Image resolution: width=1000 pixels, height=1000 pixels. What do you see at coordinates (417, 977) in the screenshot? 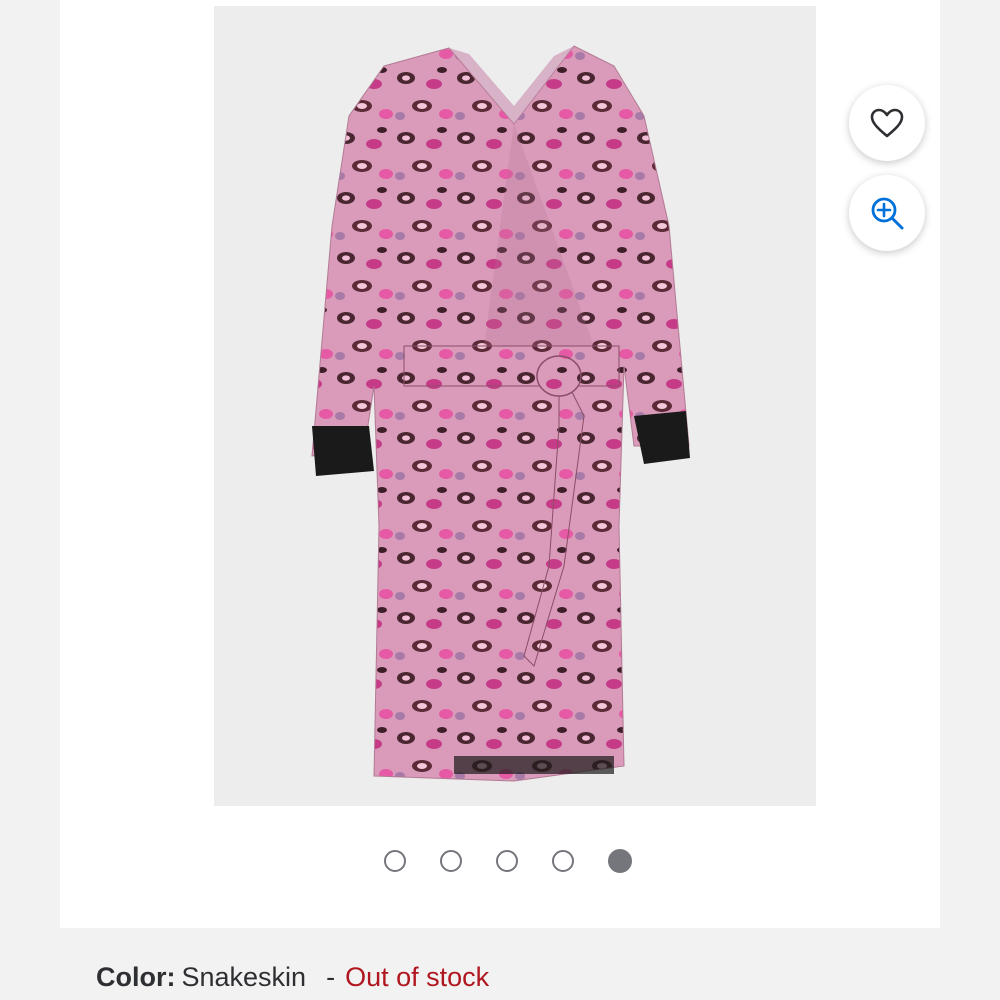
I see `stock-status: Out of stock` at bounding box center [417, 977].